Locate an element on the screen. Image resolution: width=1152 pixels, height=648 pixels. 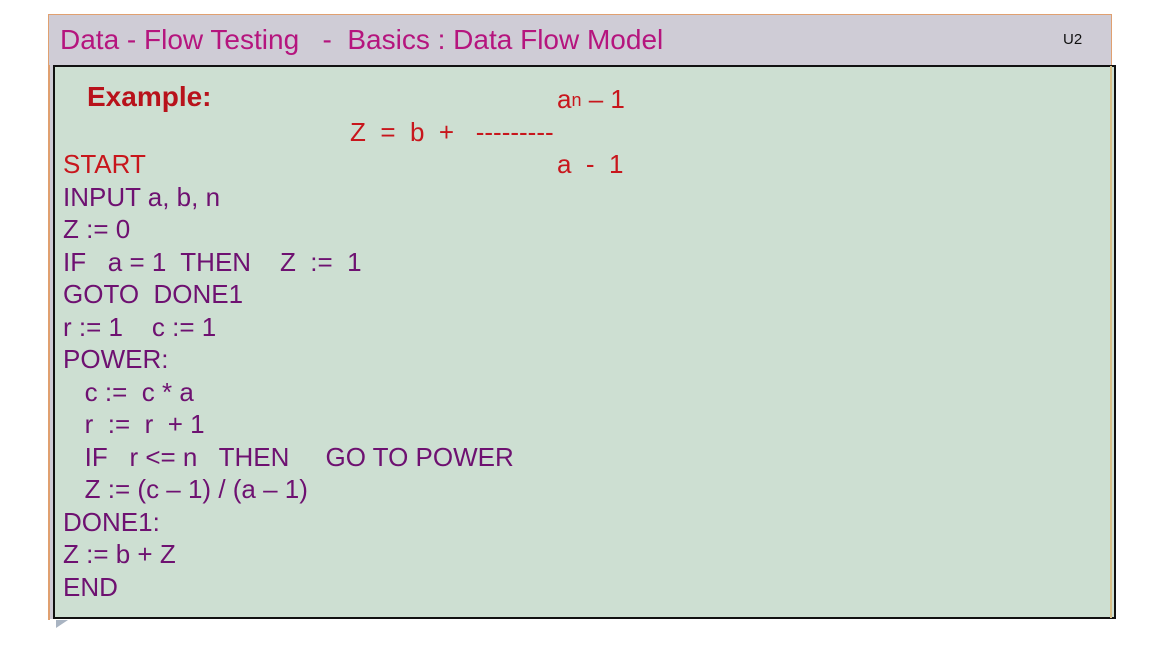
code-line: r := 1 c := 1 is located at coordinates (140, 326).